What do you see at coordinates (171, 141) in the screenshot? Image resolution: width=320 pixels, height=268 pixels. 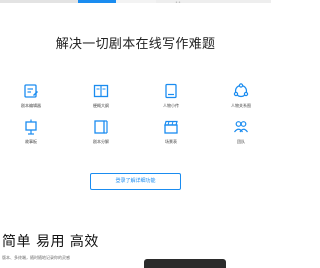 I see `feature-label: 场景表` at bounding box center [171, 141].